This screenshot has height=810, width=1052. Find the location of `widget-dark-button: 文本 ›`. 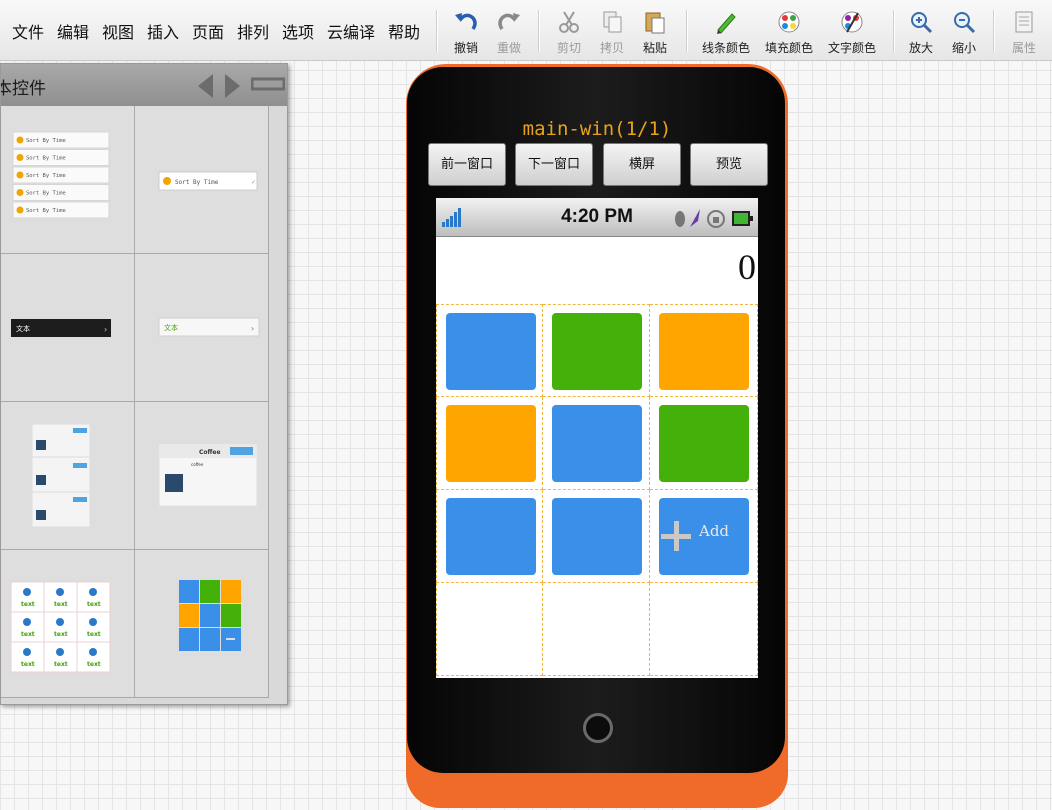

widget-dark-button: 文本 › is located at coordinates (68, 328).